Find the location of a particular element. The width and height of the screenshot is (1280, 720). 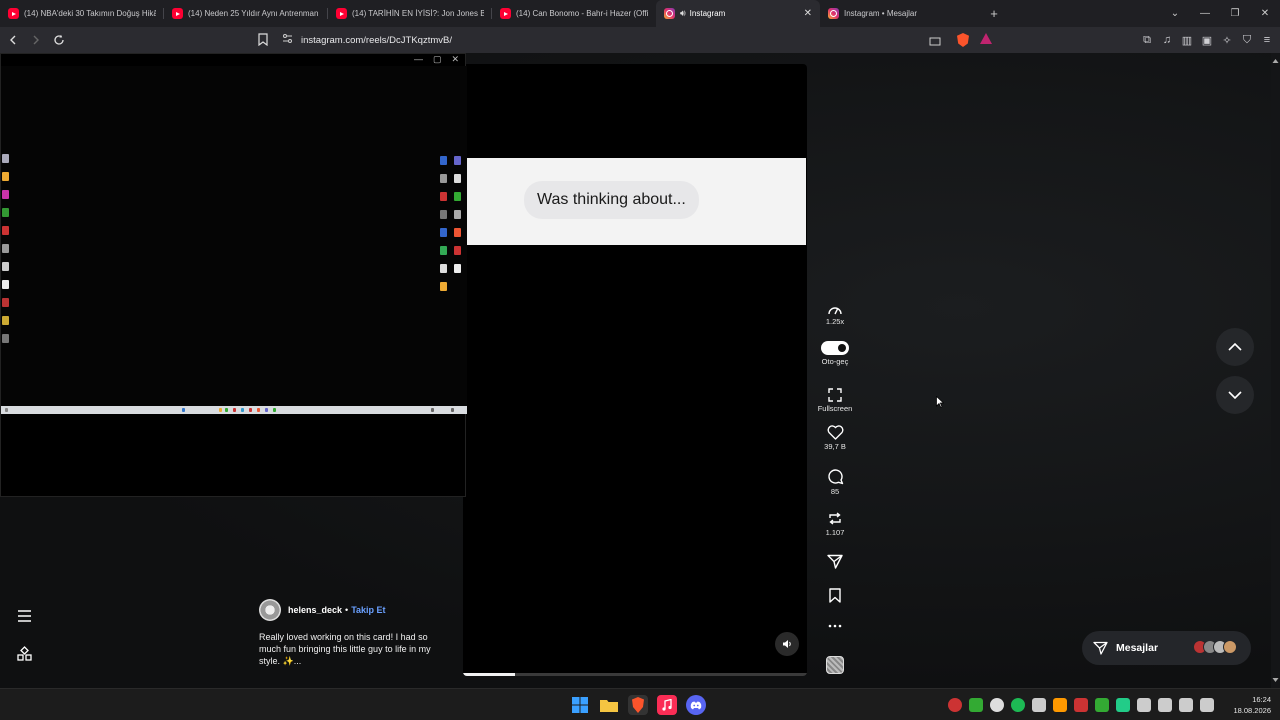

wallet-icon: ▣ is located at coordinates (1207, 40).